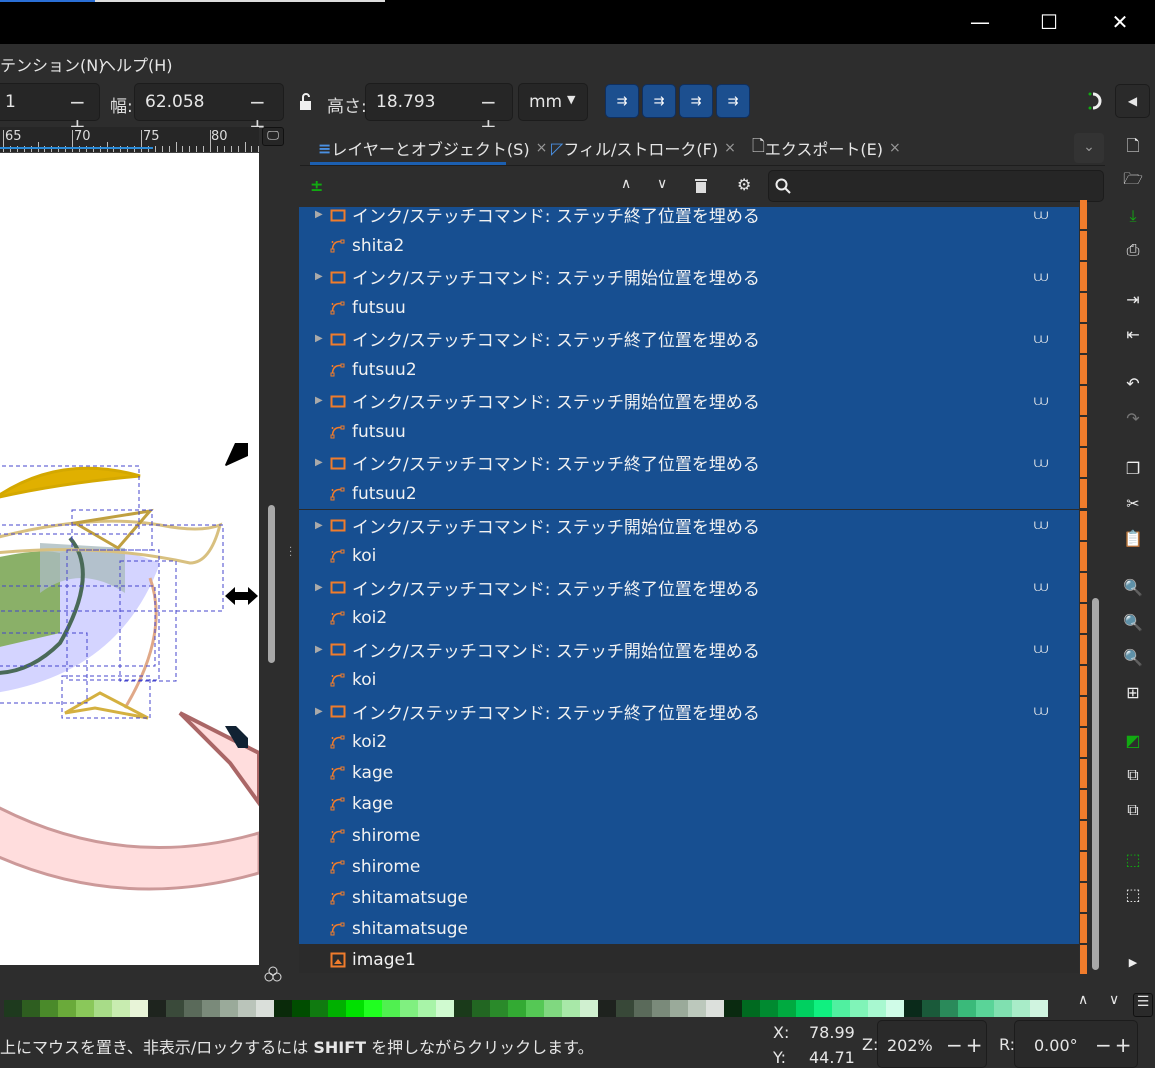  What do you see at coordinates (439, 110) in the screenshot?
I see `height-field: 18.793 −+` at bounding box center [439, 110].